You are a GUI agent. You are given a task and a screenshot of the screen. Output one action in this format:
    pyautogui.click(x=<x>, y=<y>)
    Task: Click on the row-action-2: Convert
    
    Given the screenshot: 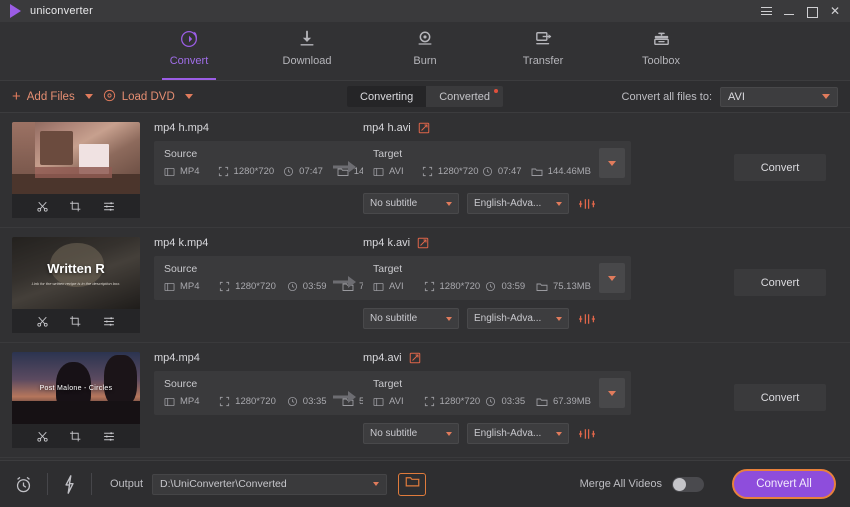 What is the action you would take?
    pyautogui.click(x=745, y=285)
    